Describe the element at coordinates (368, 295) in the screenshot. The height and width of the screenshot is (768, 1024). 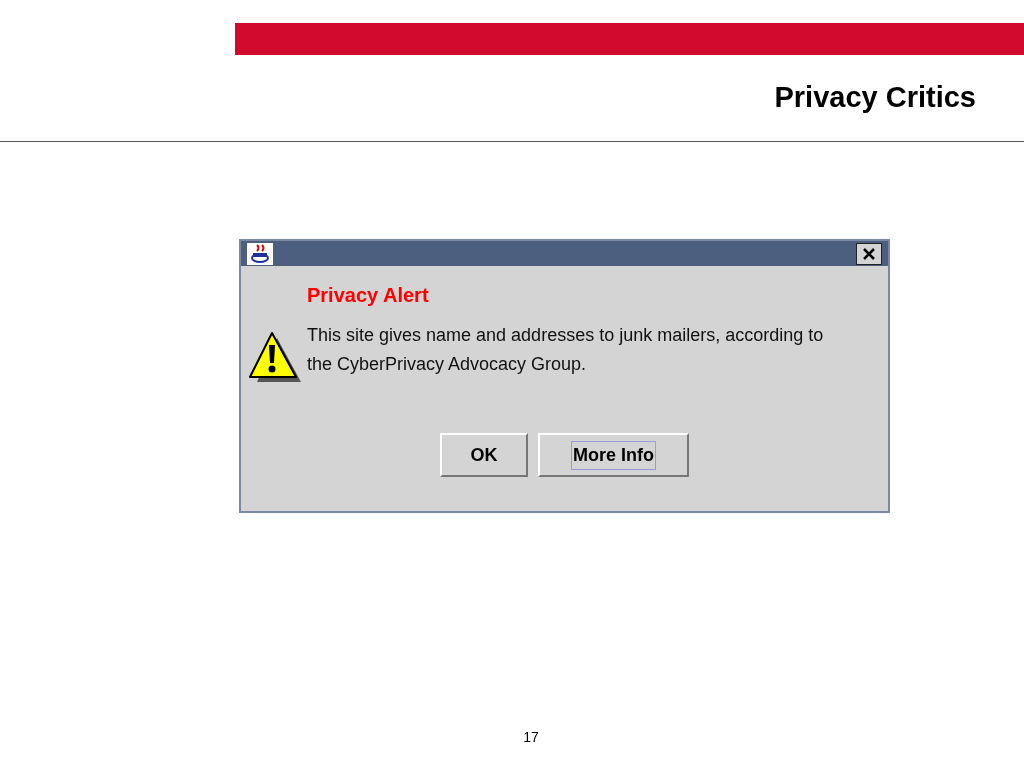
I see `alert-heading: Privacy Alert` at that location.